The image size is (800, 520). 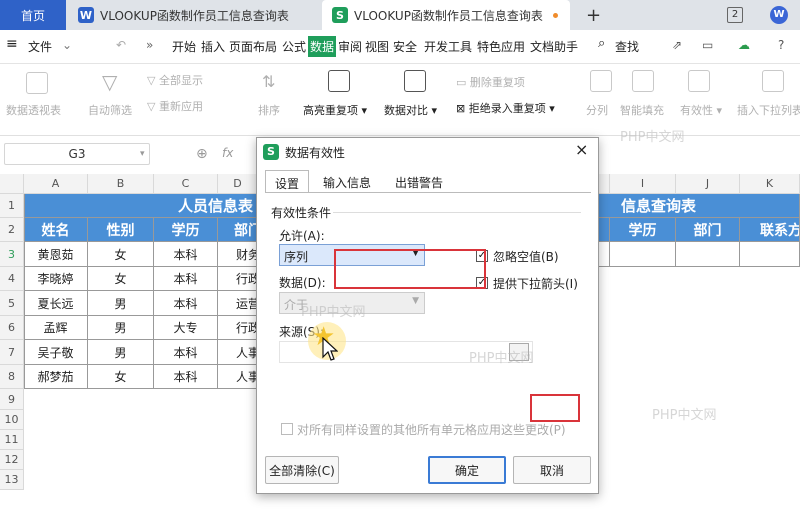 What do you see at coordinates (12, 184) in the screenshot?
I see `select-all-corner` at bounding box center [12, 184].